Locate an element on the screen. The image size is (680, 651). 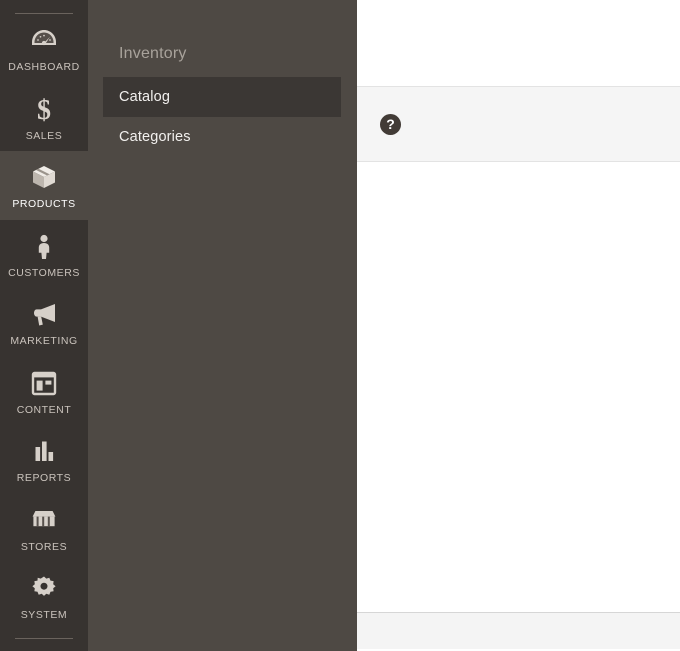
page-toolbar-band: ? is located at coordinates (518, 124).